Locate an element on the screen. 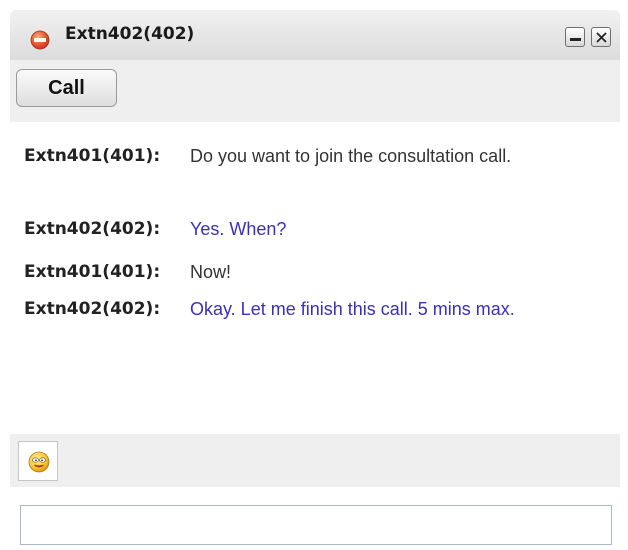 Image resolution: width=628 pixels, height=550 pixels. message-item: Extn401(401): Now! is located at coordinates (314, 272).